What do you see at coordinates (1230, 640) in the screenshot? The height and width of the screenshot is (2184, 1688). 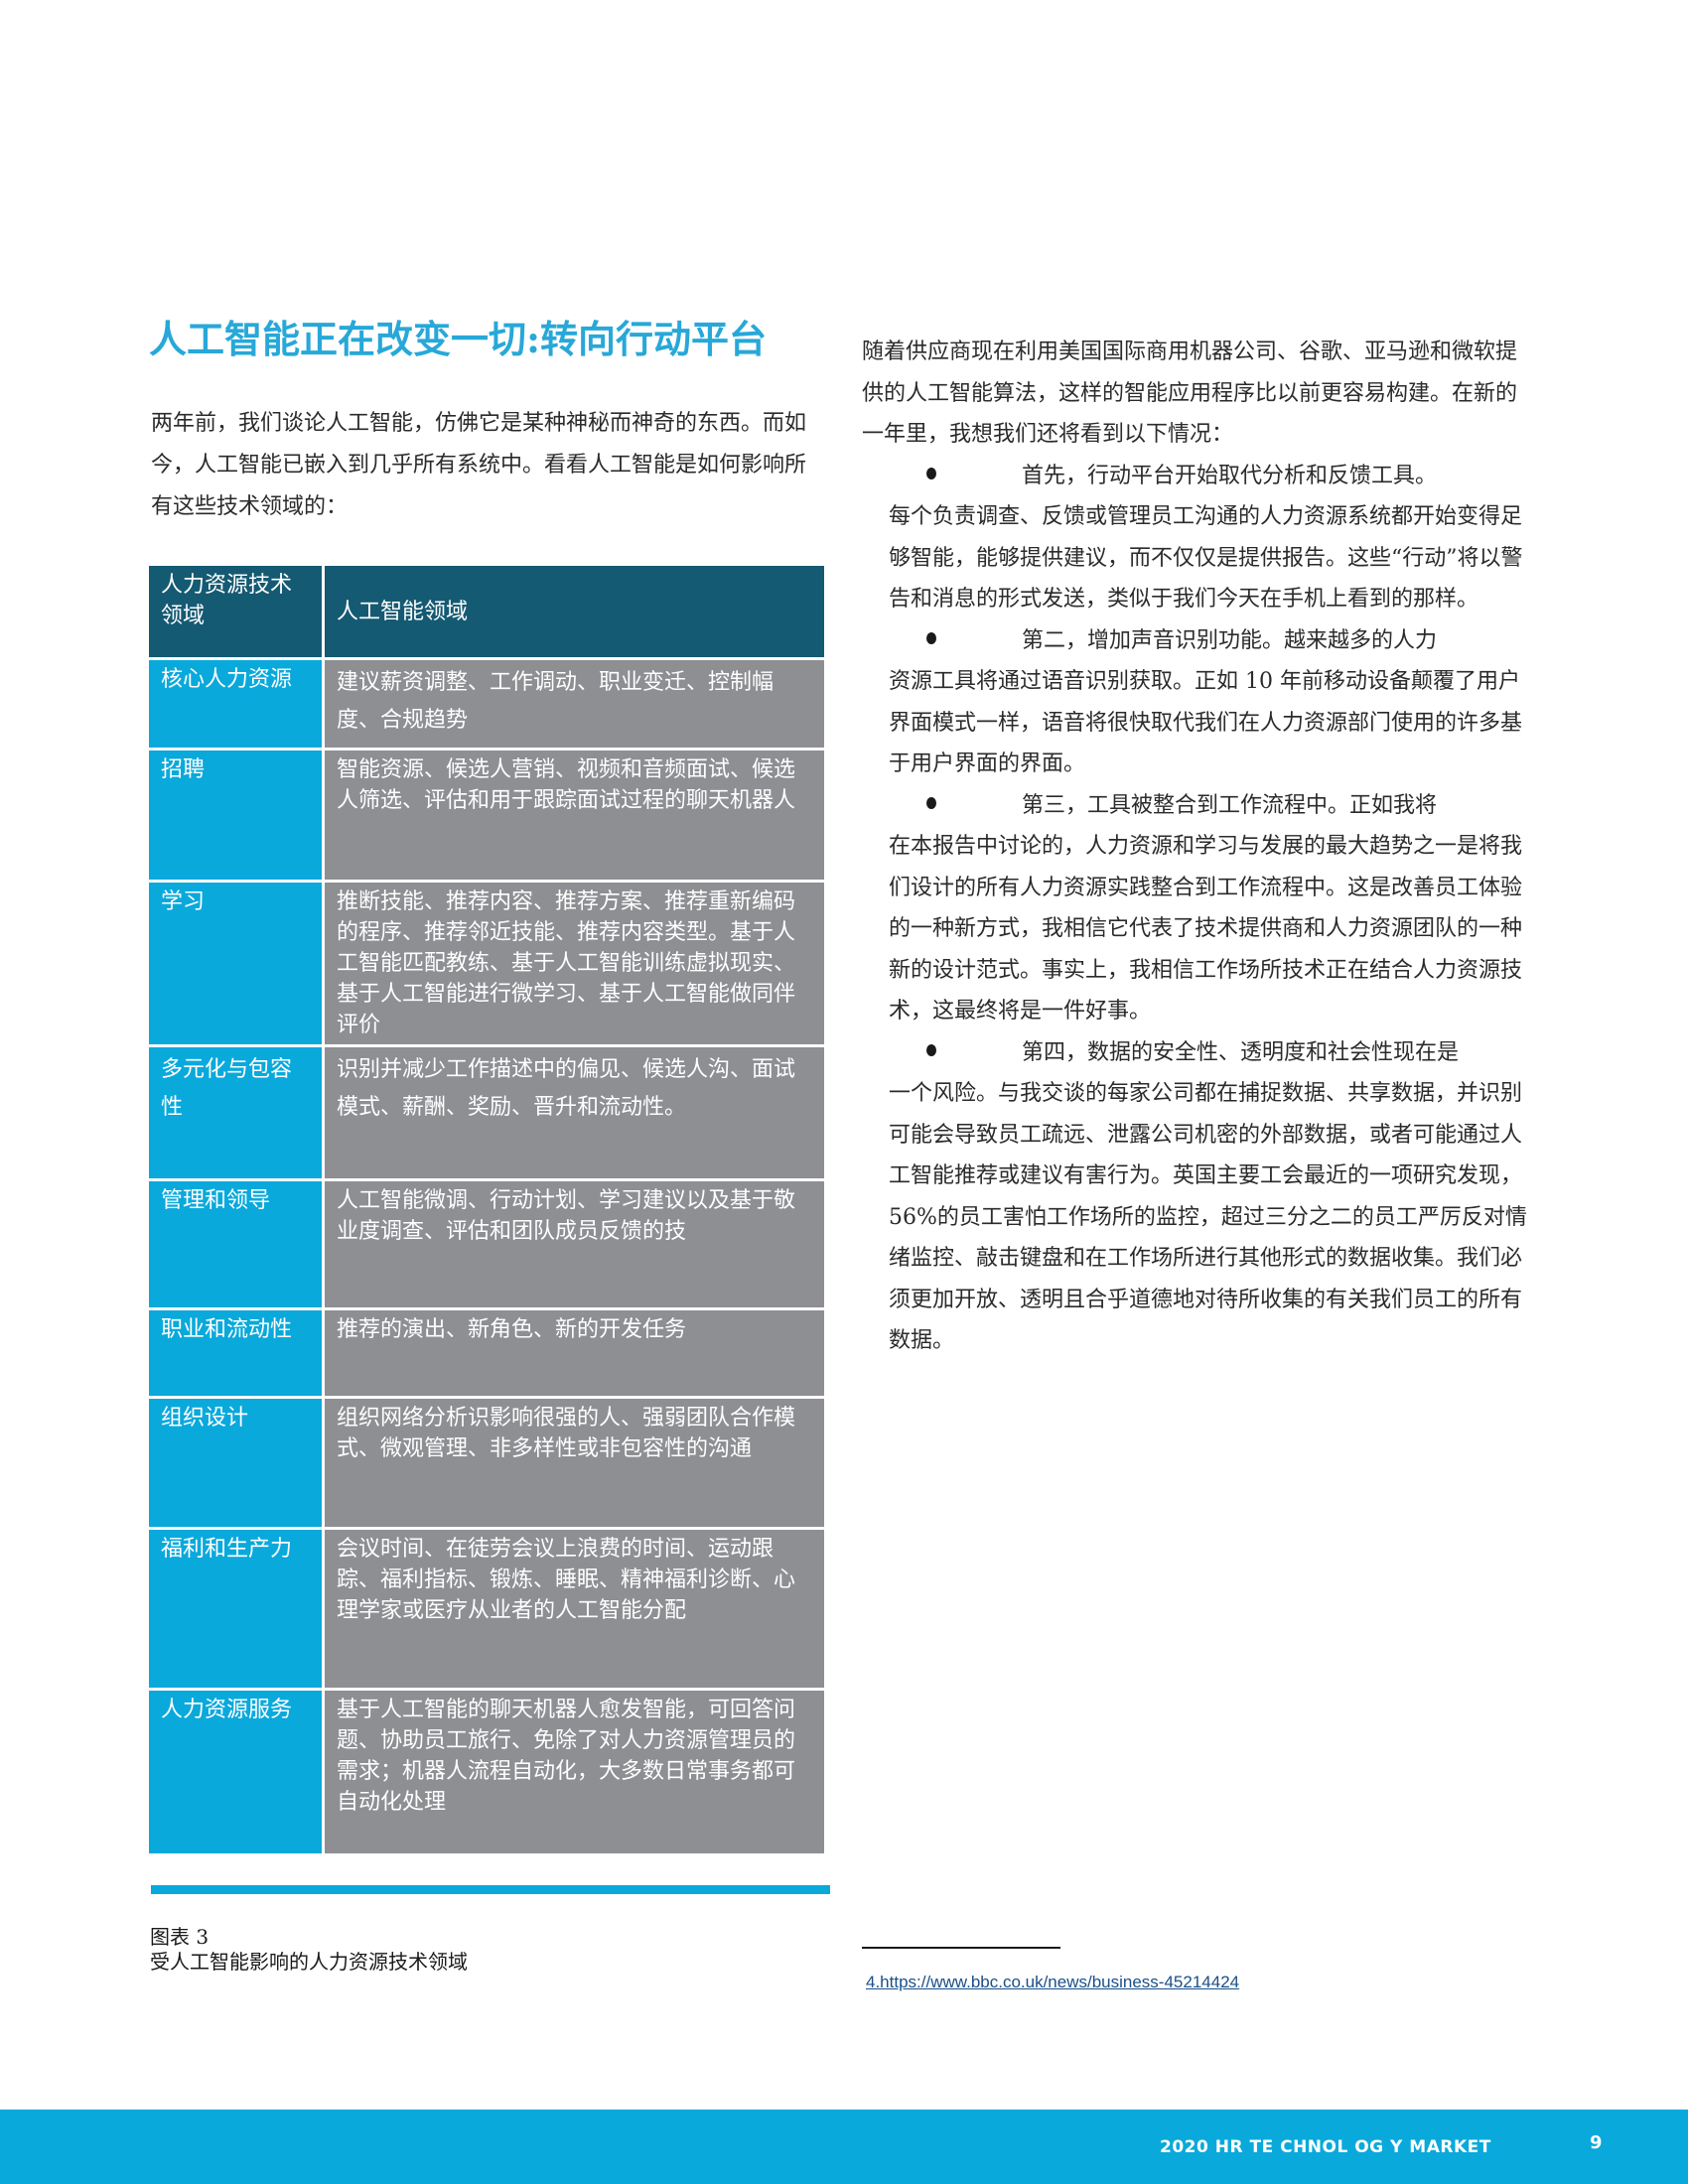 I see `bullet-first-line: 第二，增加声音识别功能。越来越多的人力` at bounding box center [1230, 640].